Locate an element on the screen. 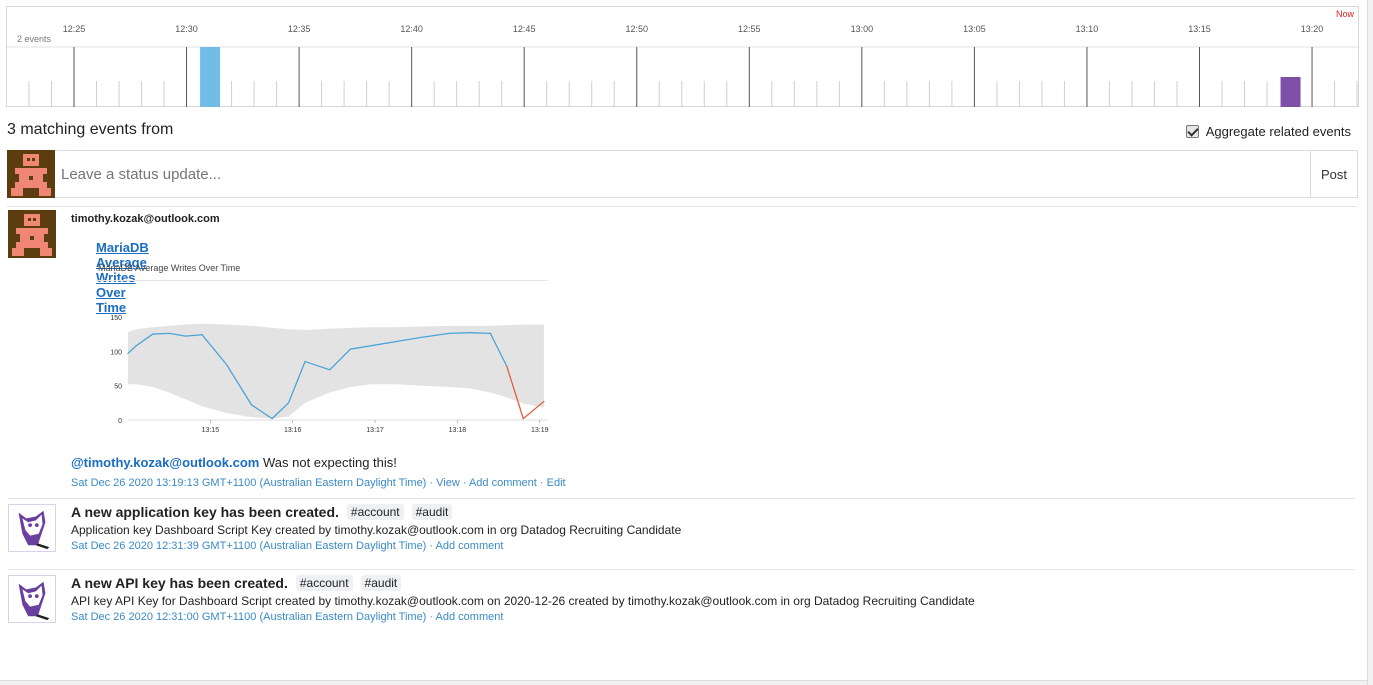 The width and height of the screenshot is (1373, 685). chart-bounds-band is located at coordinates (336, 371).